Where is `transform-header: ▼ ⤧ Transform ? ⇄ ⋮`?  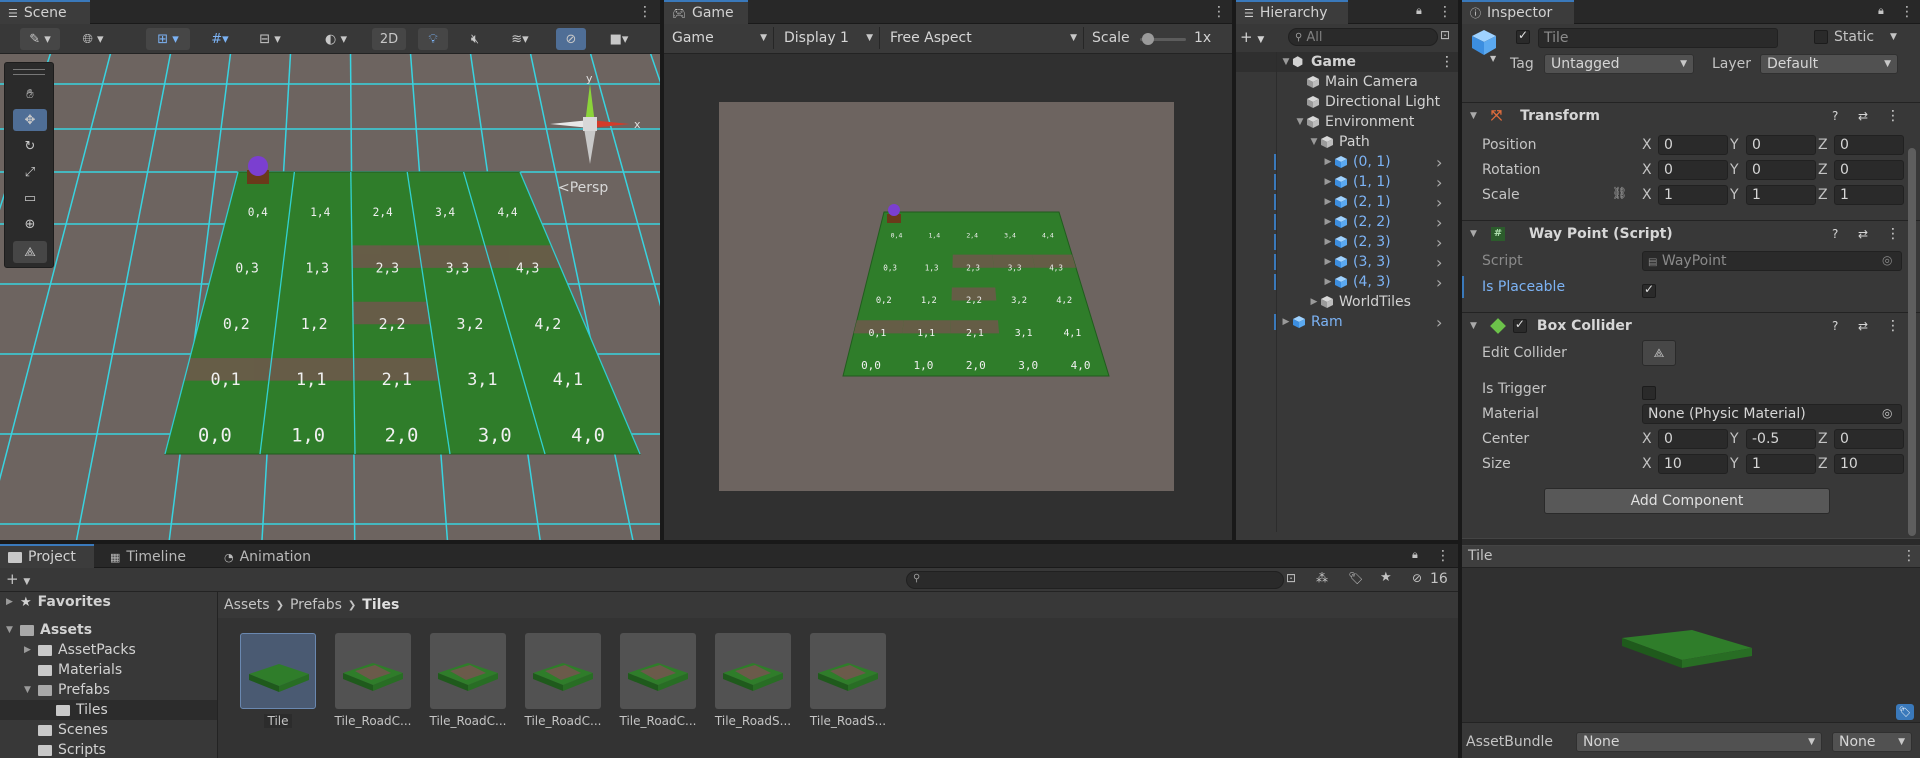
transform-header: ▼ ⤧ Transform ? ⇄ ⋮ is located at coordinates (1691, 115).